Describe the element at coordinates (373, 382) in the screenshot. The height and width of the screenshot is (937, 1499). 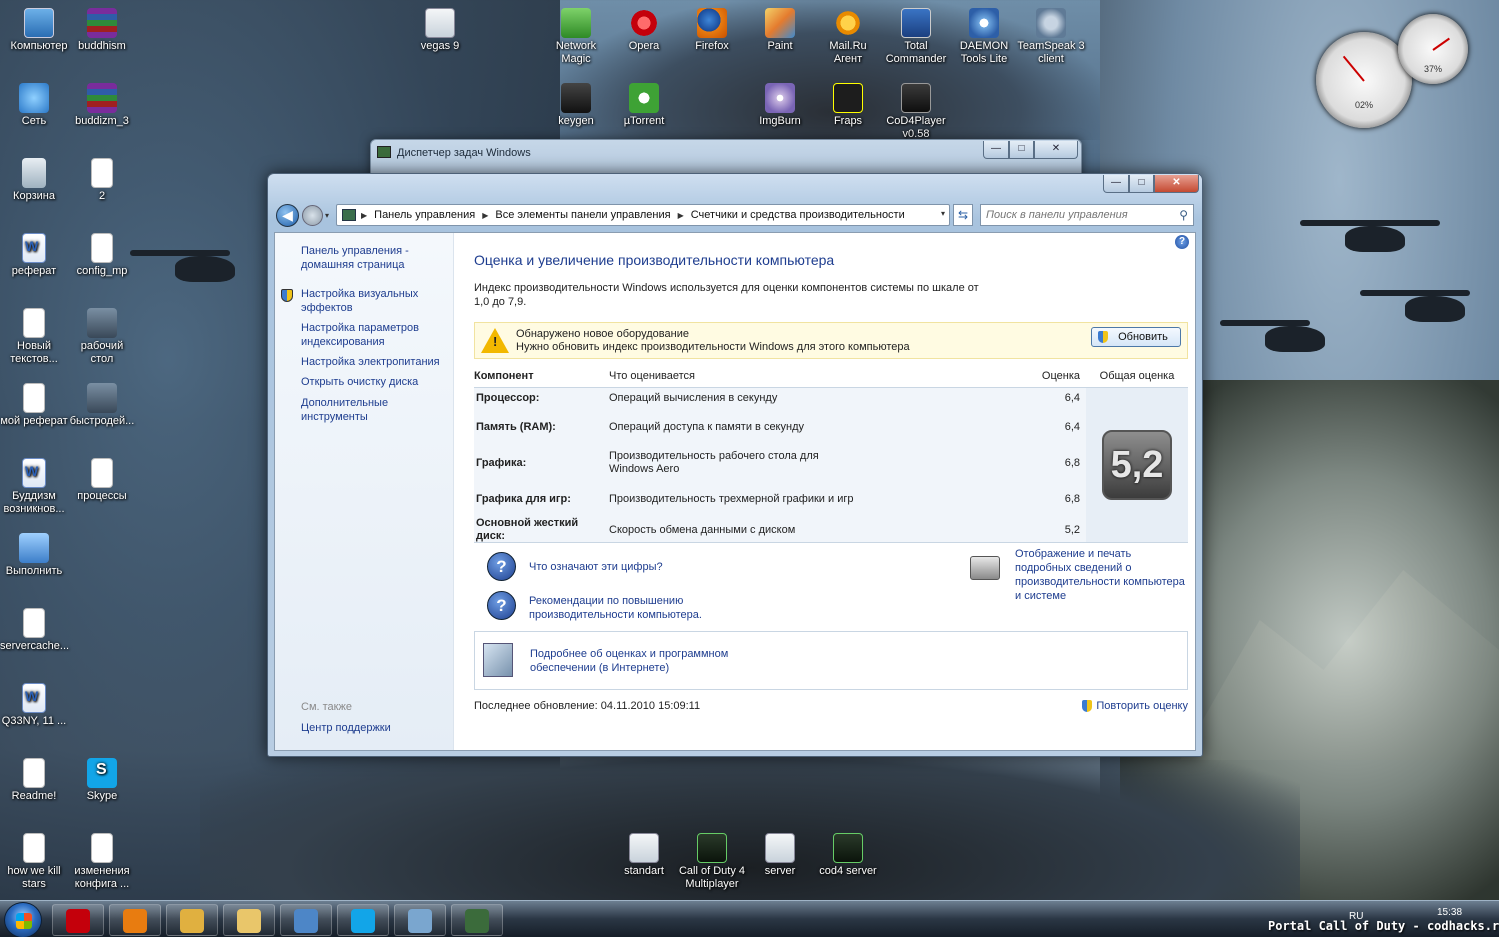
I see `sidebar-disk-cleanup-link: Открыть очистку диска` at that location.